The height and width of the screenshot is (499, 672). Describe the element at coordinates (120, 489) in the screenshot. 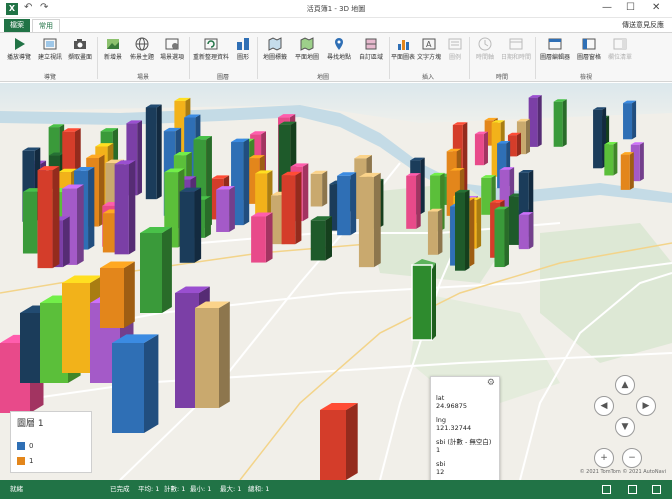

I see `status-completed: 已完成` at that location.